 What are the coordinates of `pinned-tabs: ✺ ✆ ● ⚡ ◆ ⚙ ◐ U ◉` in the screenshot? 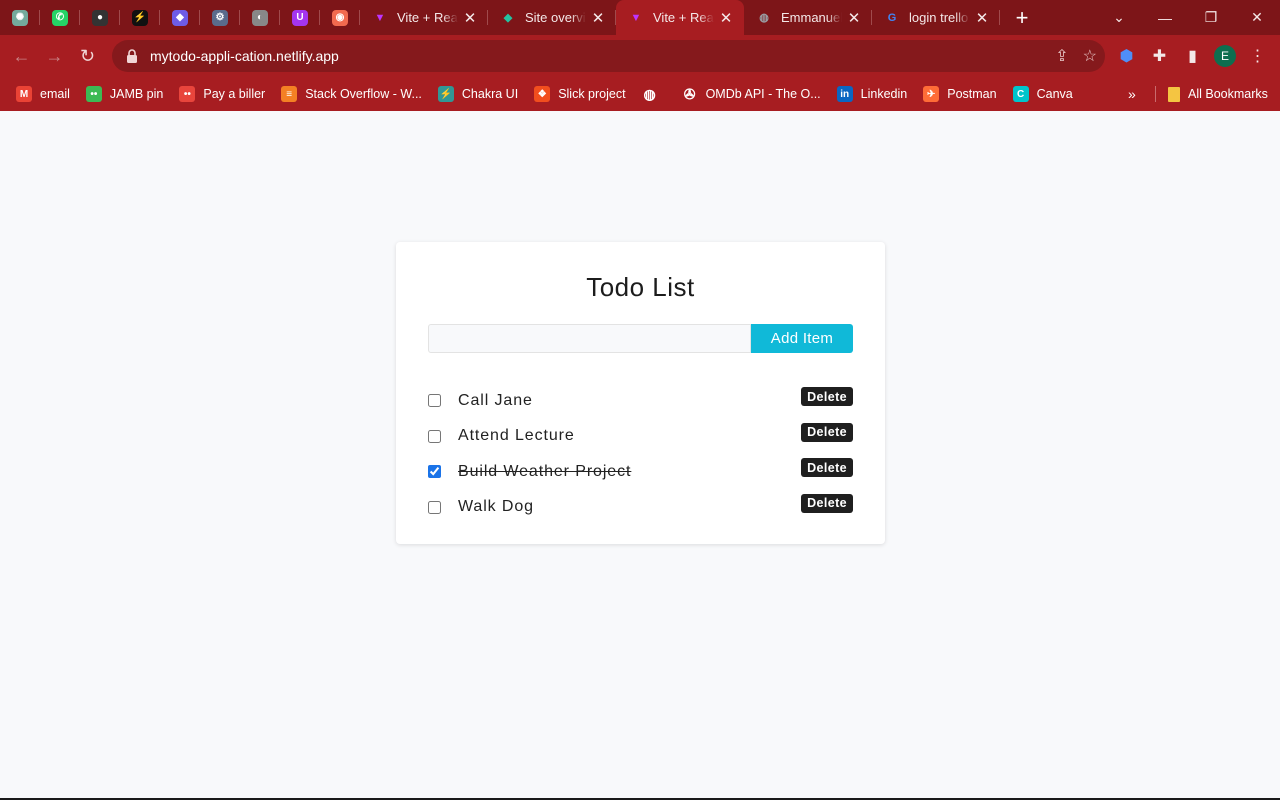 It's located at (180, 17).